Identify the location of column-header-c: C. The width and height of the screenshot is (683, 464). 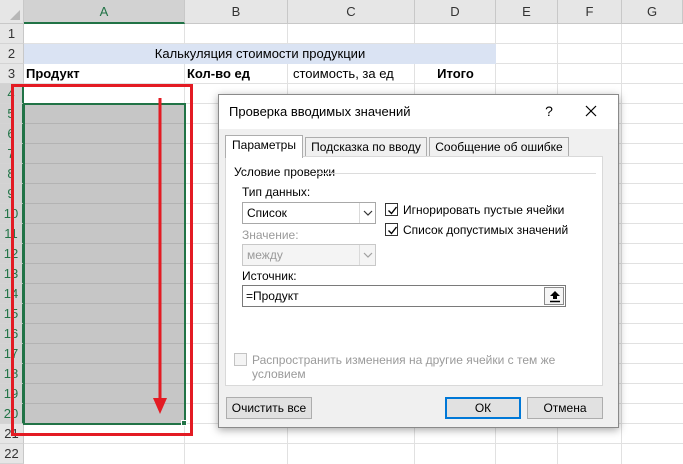
(351, 12).